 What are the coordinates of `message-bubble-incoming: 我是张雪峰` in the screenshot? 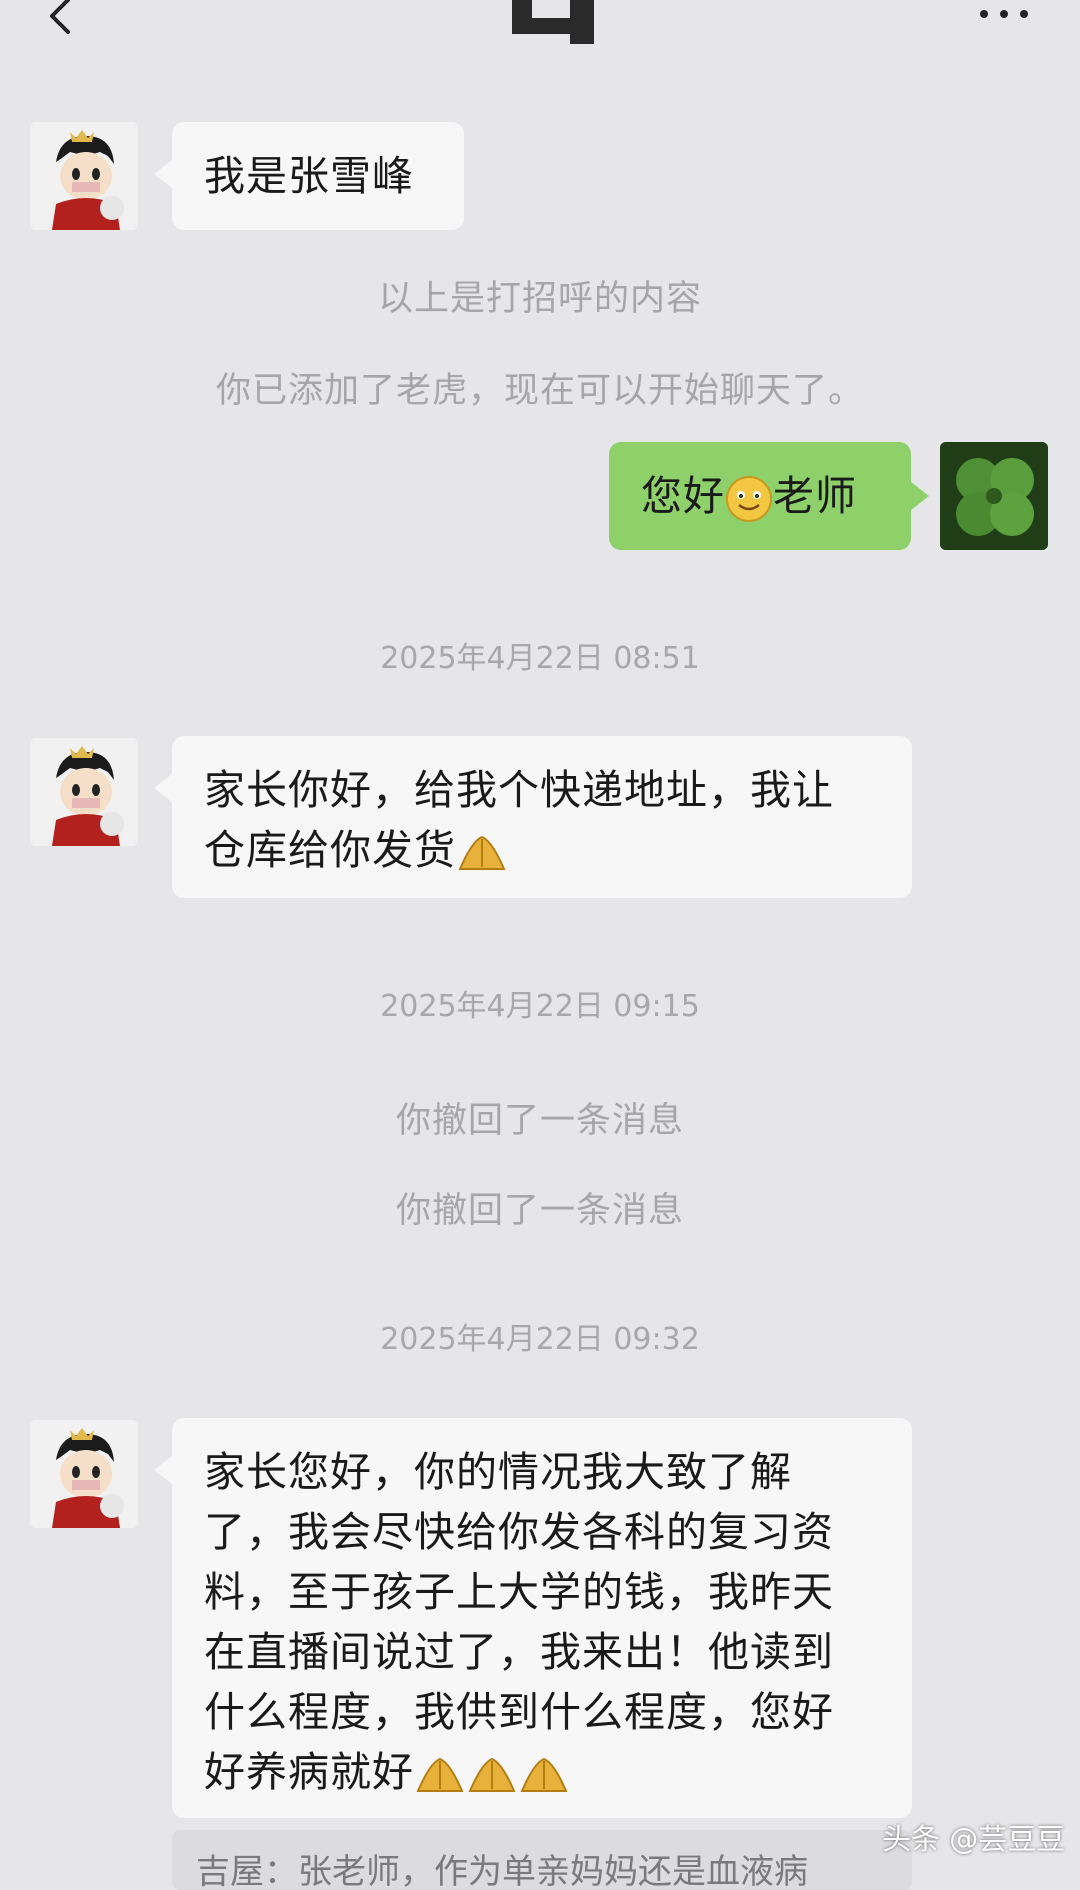 It's located at (309, 176).